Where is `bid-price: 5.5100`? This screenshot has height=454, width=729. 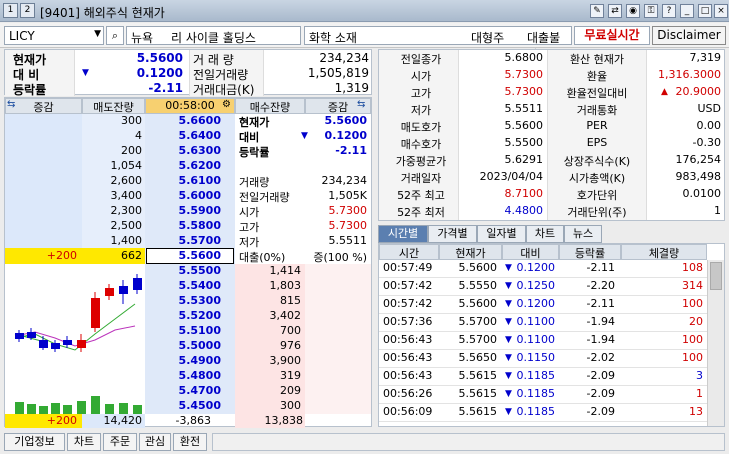
bid-price: 5.5100 is located at coordinates (183, 330).